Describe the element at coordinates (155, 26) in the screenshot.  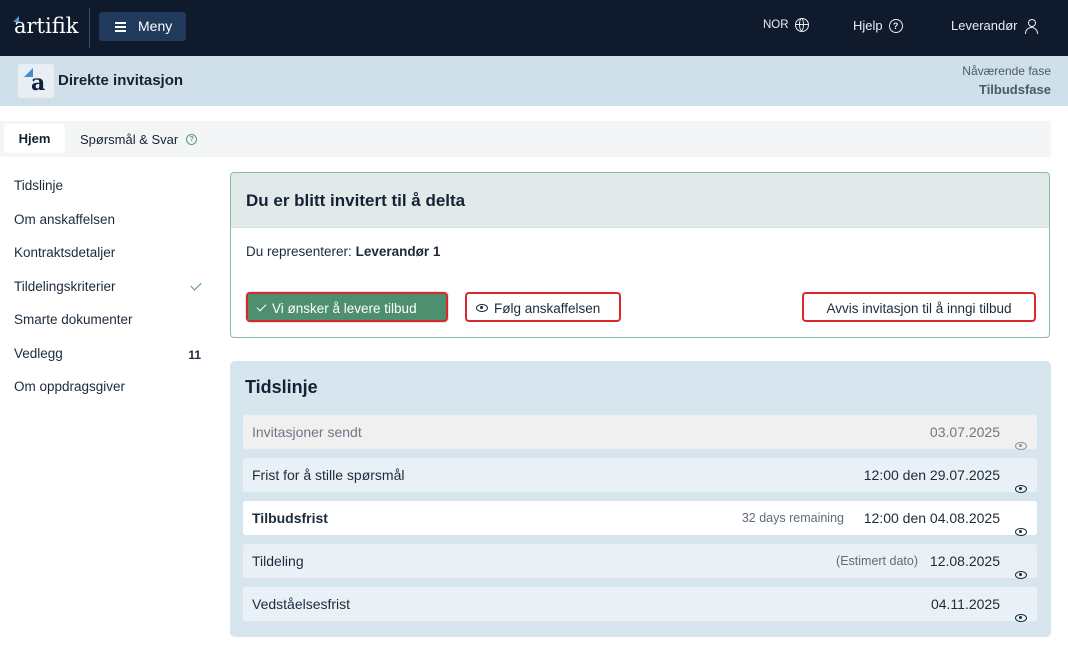
I see `menu-button-label: Meny` at that location.